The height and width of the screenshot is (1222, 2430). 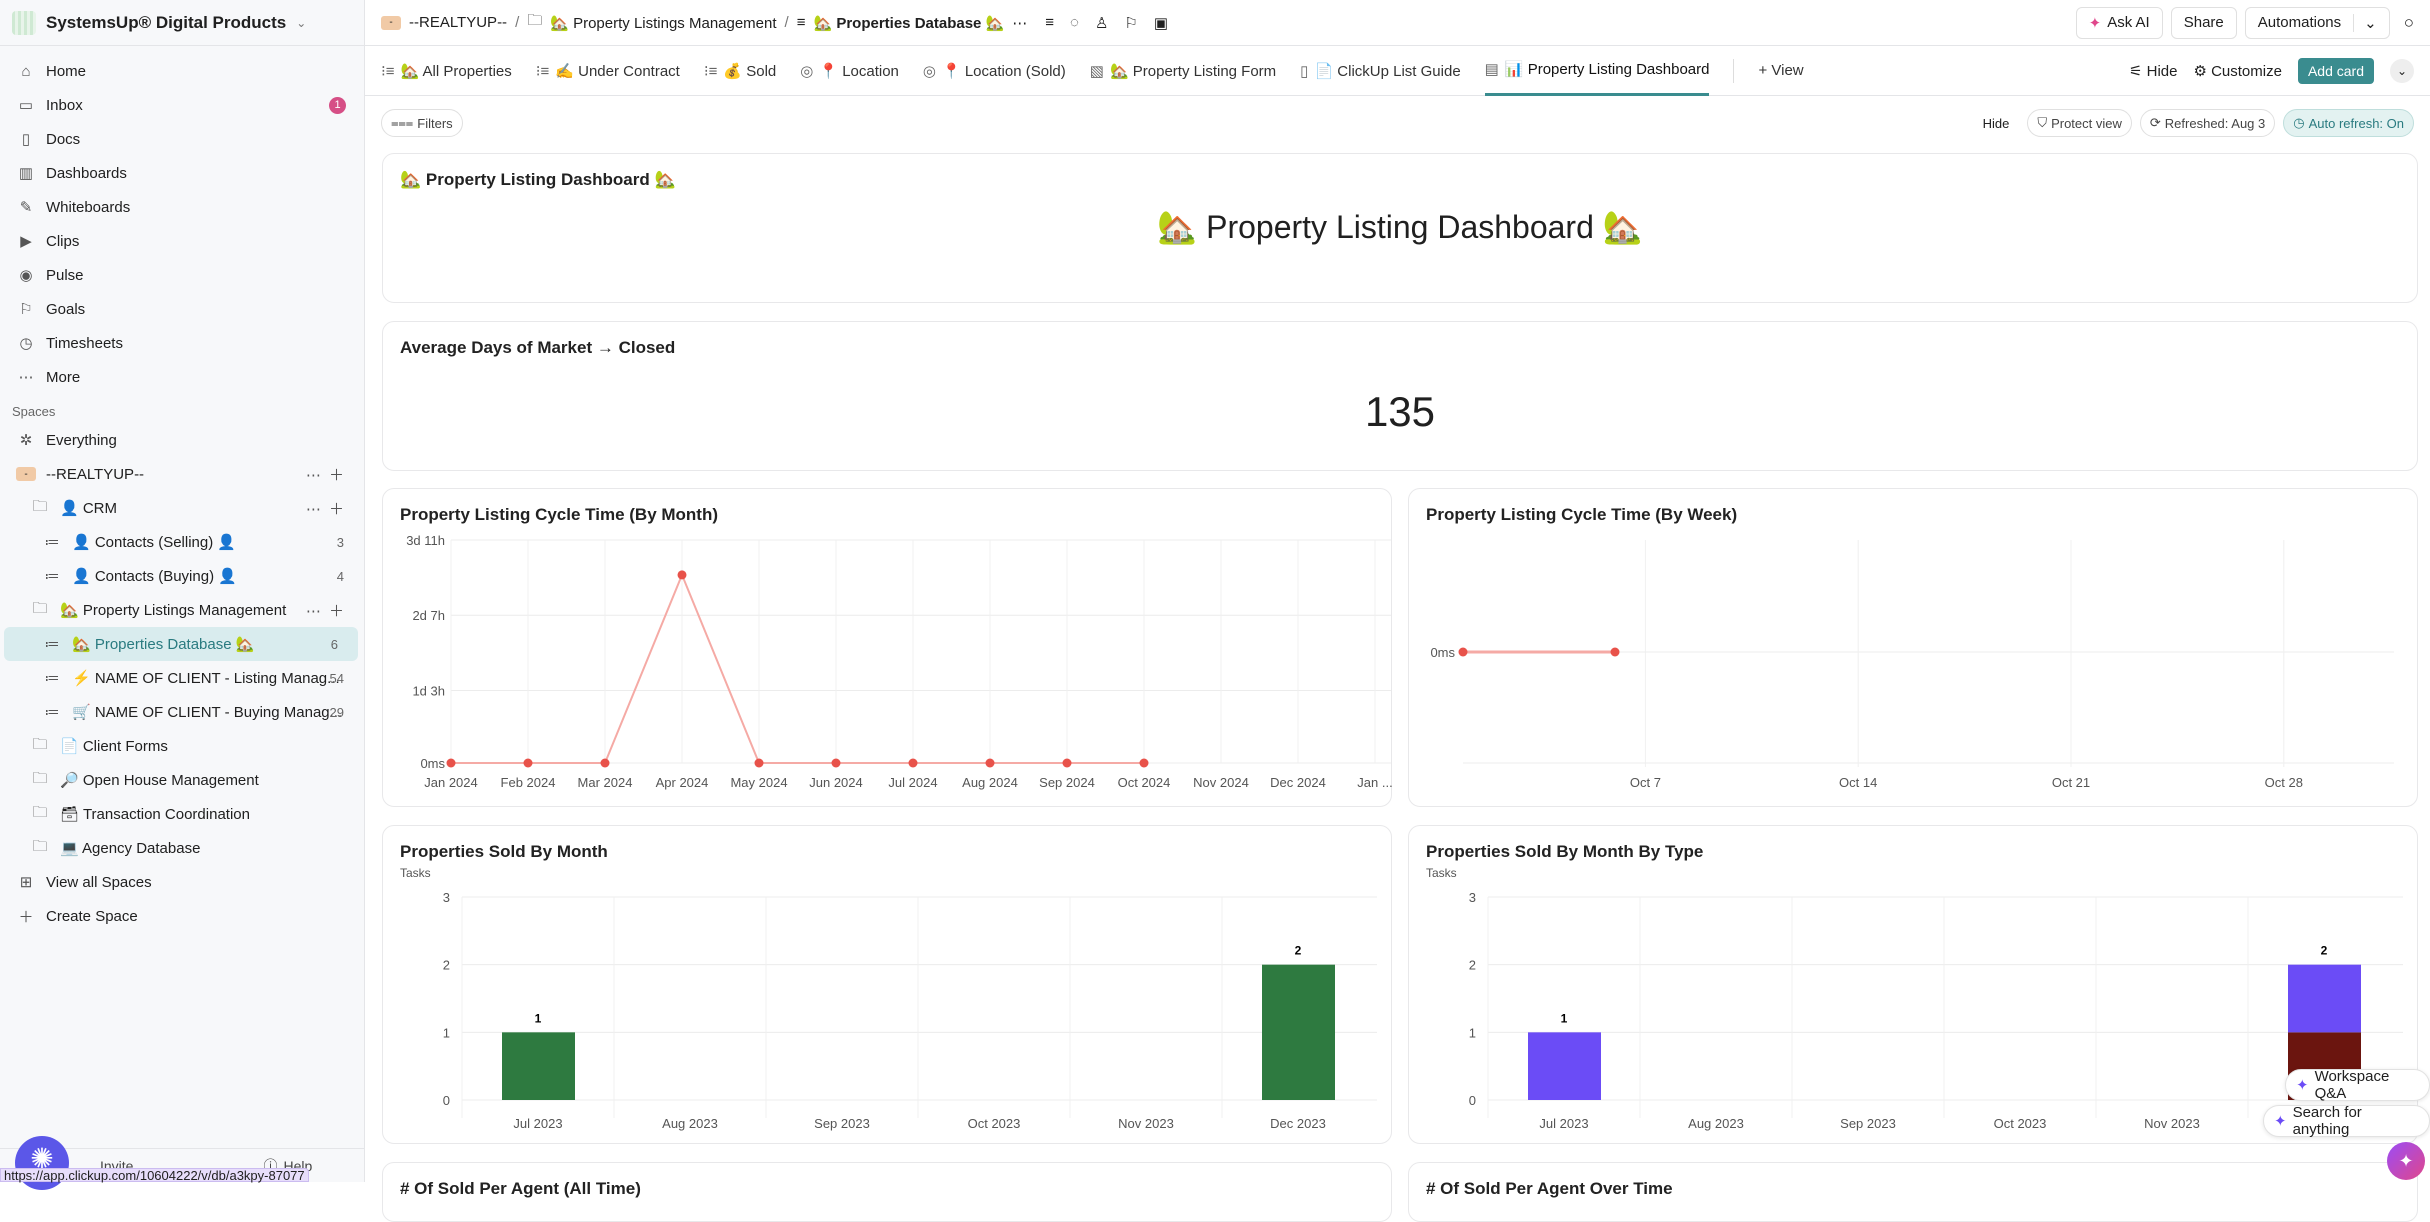 I want to click on bar, so click(x=1564, y=1066).